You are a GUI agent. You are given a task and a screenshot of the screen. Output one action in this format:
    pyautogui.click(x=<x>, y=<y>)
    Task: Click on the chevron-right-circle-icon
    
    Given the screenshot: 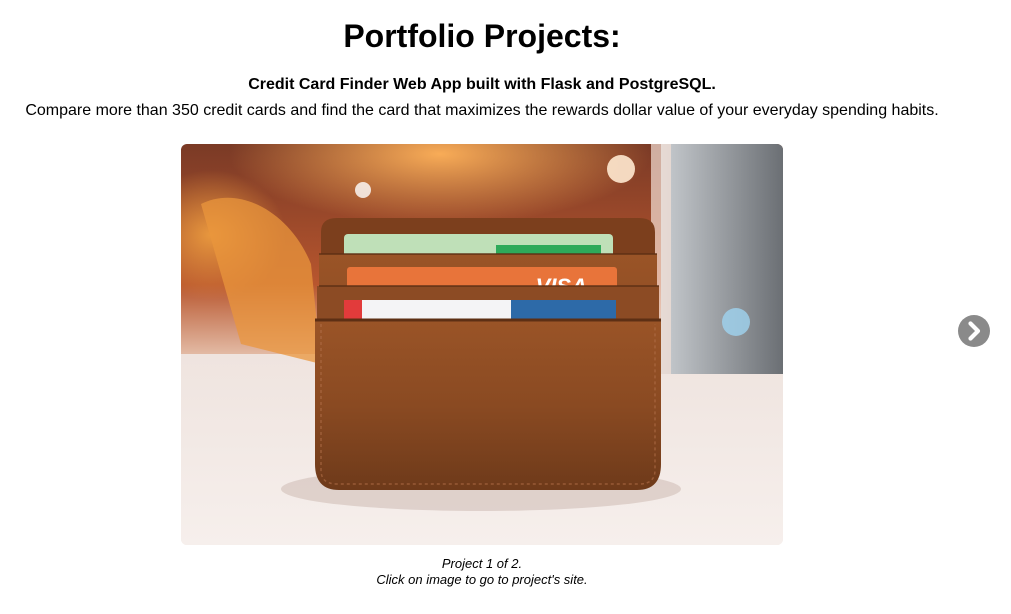 What is the action you would take?
    pyautogui.click(x=974, y=331)
    